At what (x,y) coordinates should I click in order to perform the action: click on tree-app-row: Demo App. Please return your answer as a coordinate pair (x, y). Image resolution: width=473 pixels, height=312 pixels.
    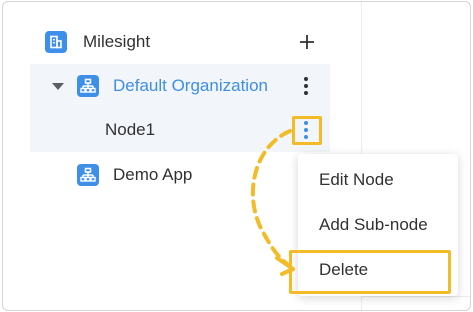
    Looking at the image, I should click on (160, 175).